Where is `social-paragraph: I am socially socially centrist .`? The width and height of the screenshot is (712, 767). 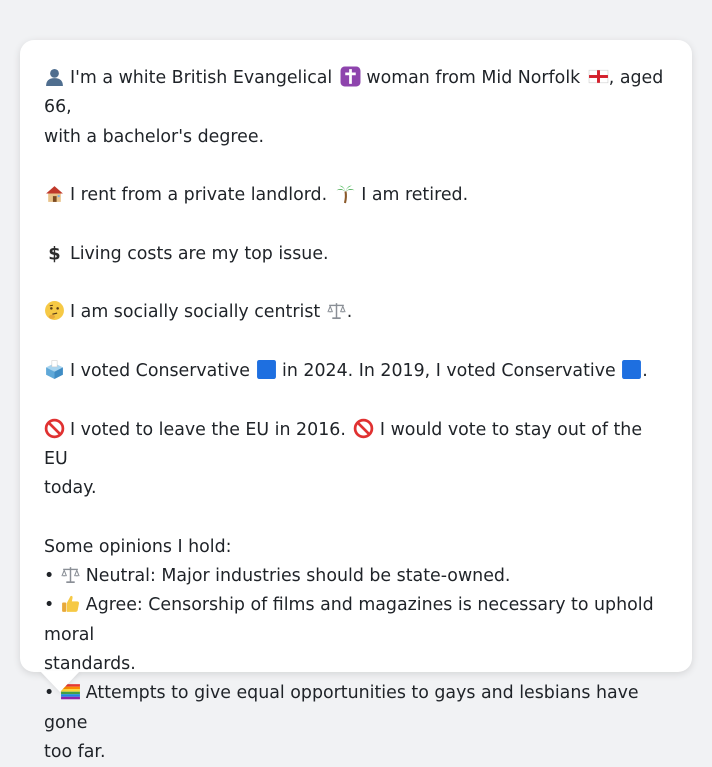
social-paragraph: I am socially socially centrist . is located at coordinates (356, 312).